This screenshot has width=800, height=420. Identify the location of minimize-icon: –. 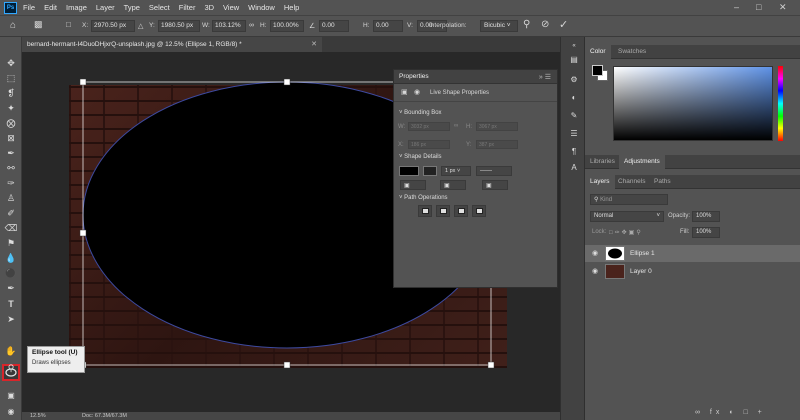
(736, 7).